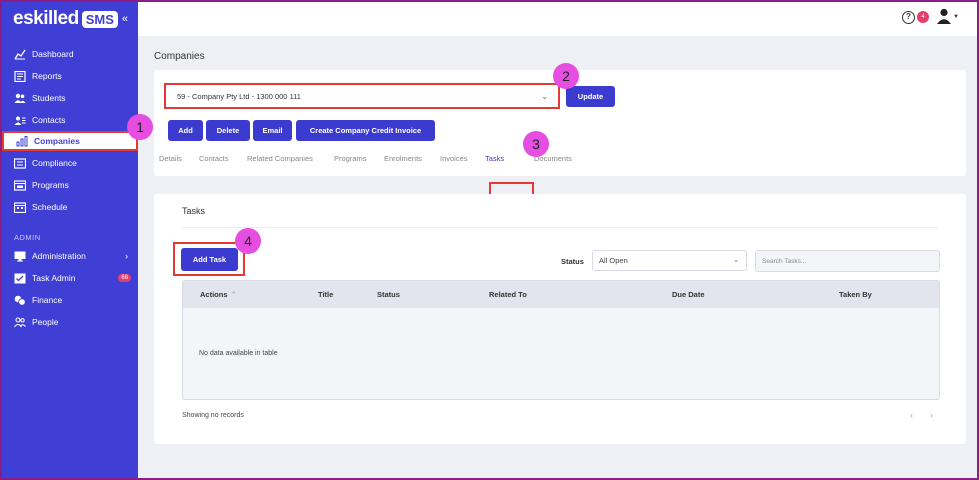  What do you see at coordinates (847, 261) in the screenshot?
I see `search-tasks-input` at bounding box center [847, 261].